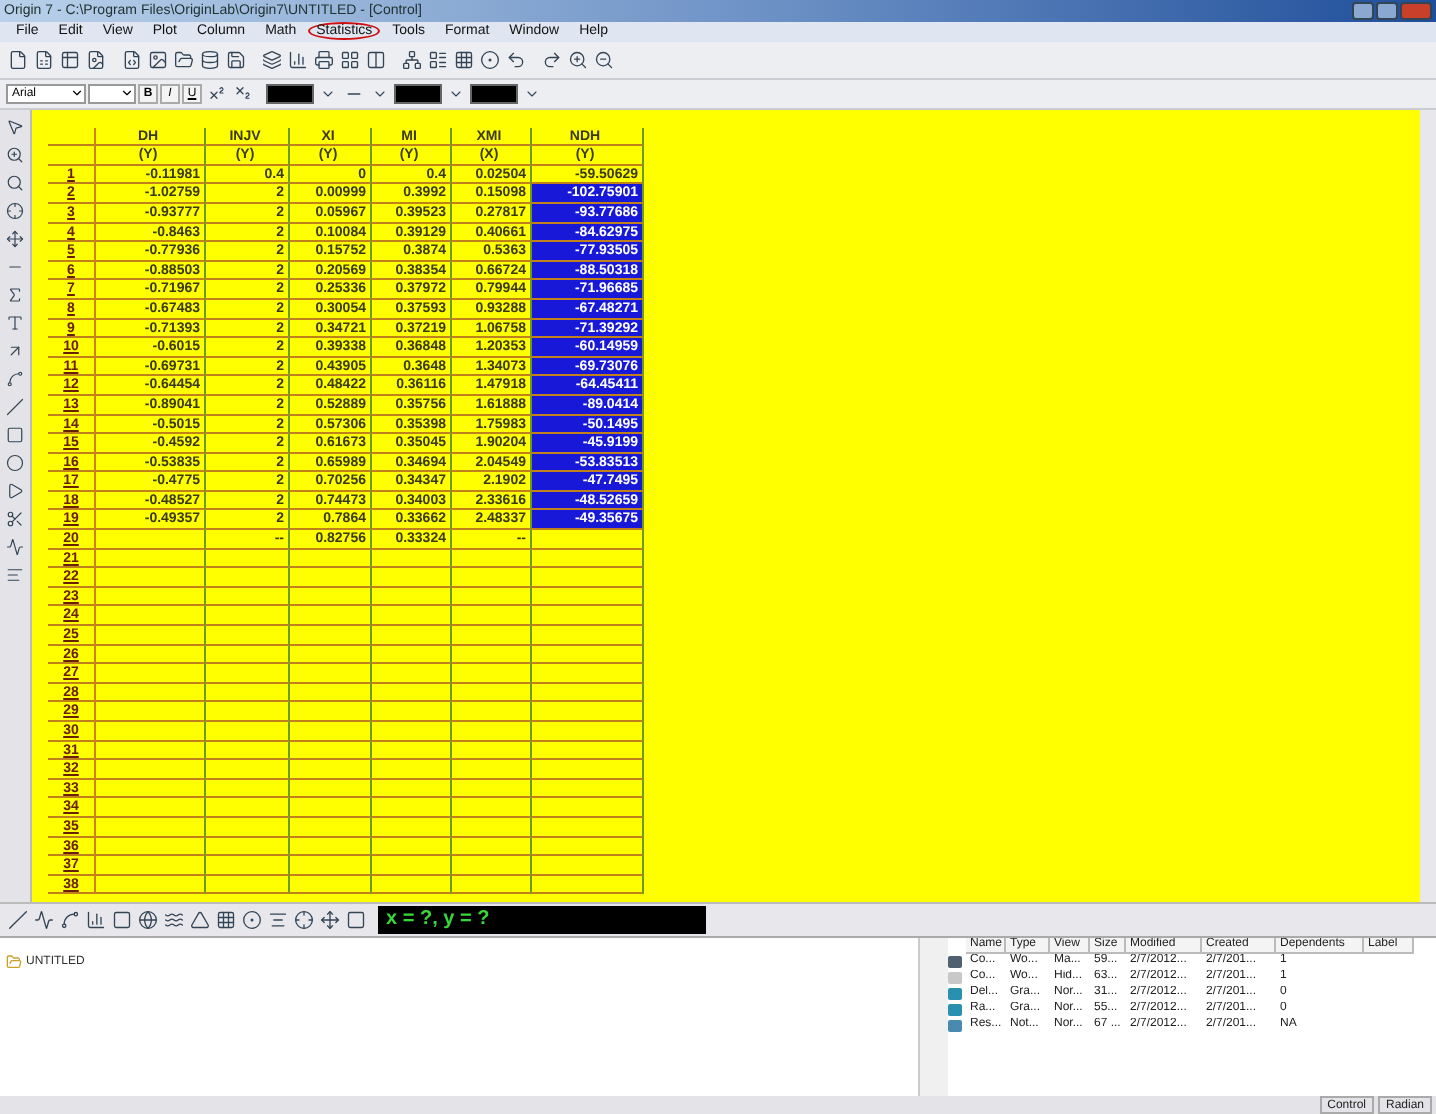 This screenshot has width=1436, height=1114. I want to click on zoom-out-icon, so click(604, 59).